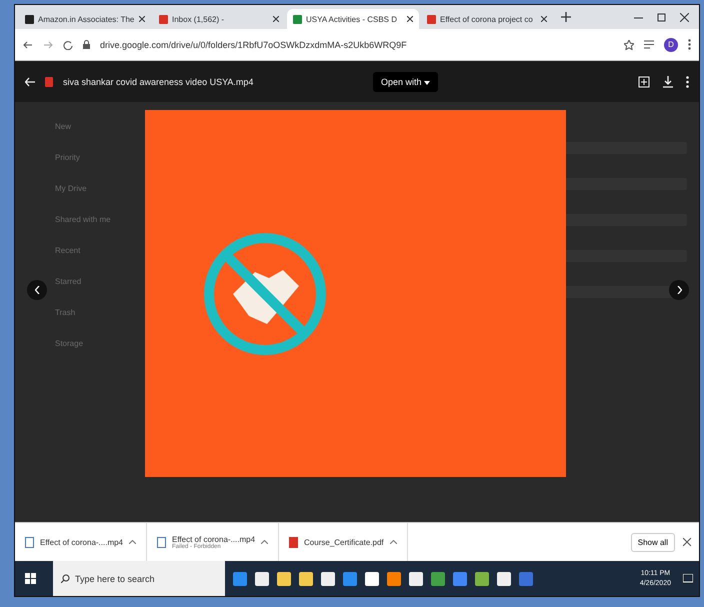 Image resolution: width=704 pixels, height=607 pixels. I want to click on reload-icon, so click(68, 45).